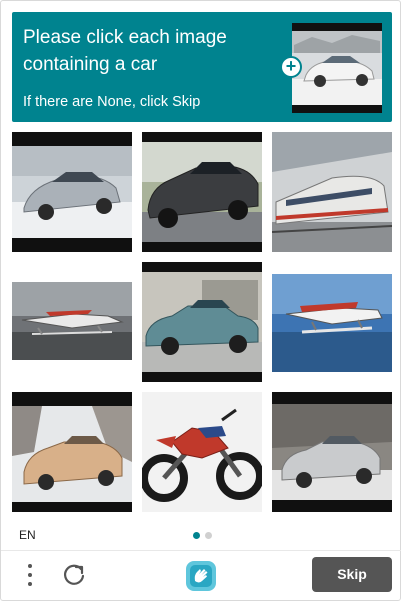 The height and width of the screenshot is (601, 401). Describe the element at coordinates (74, 575) in the screenshot. I see `refresh-icon` at that location.